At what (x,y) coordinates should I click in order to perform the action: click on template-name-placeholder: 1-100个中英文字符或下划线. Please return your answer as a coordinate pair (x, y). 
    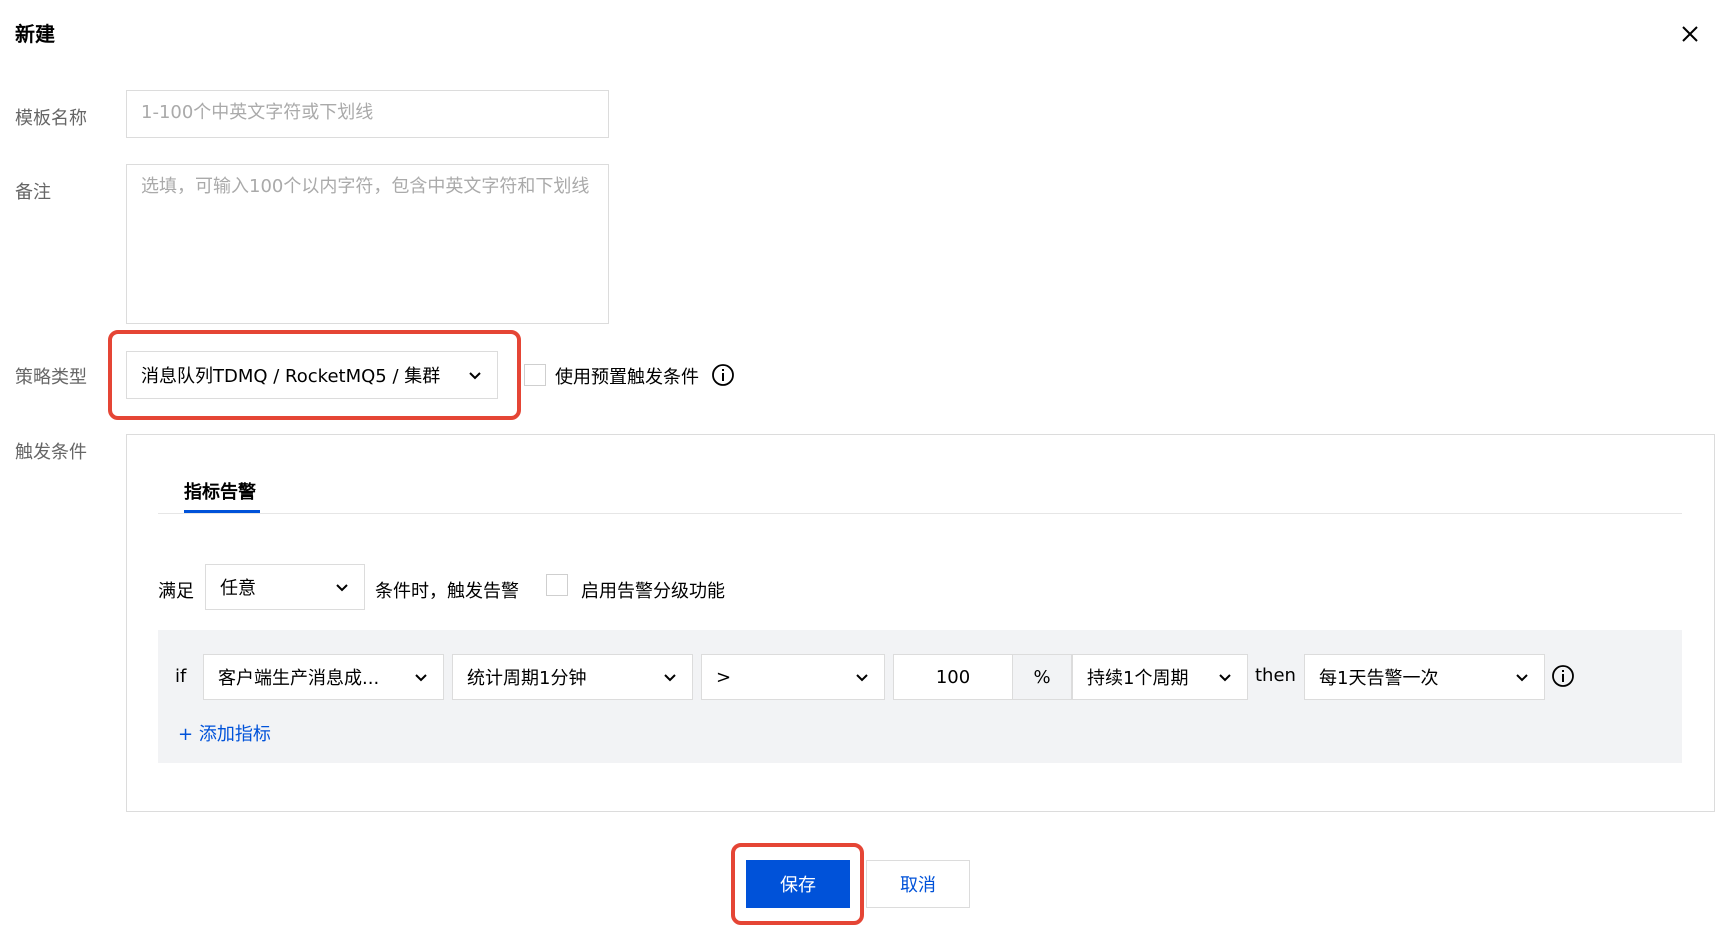
    Looking at the image, I should click on (257, 112).